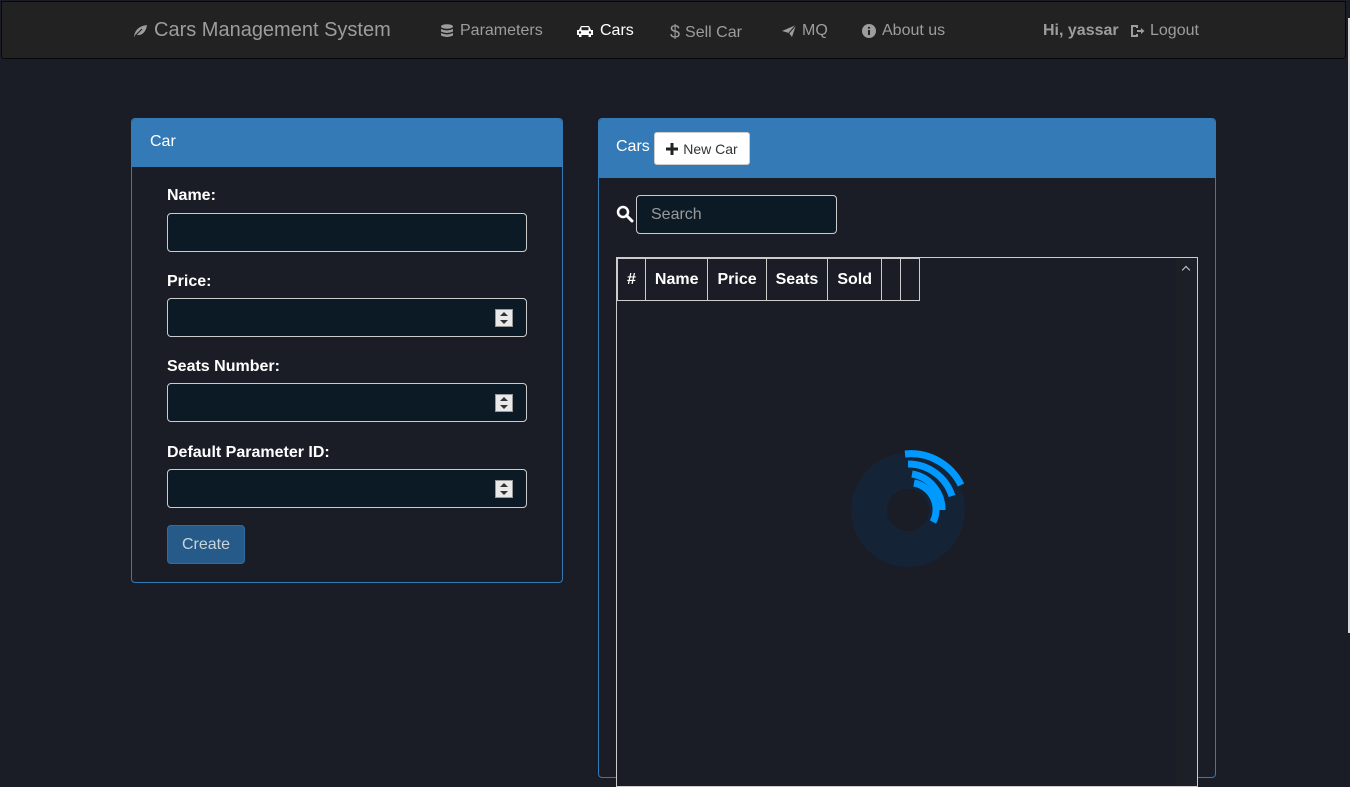 The height and width of the screenshot is (787, 1350). What do you see at coordinates (140, 31) in the screenshot?
I see `leaf-icon` at bounding box center [140, 31].